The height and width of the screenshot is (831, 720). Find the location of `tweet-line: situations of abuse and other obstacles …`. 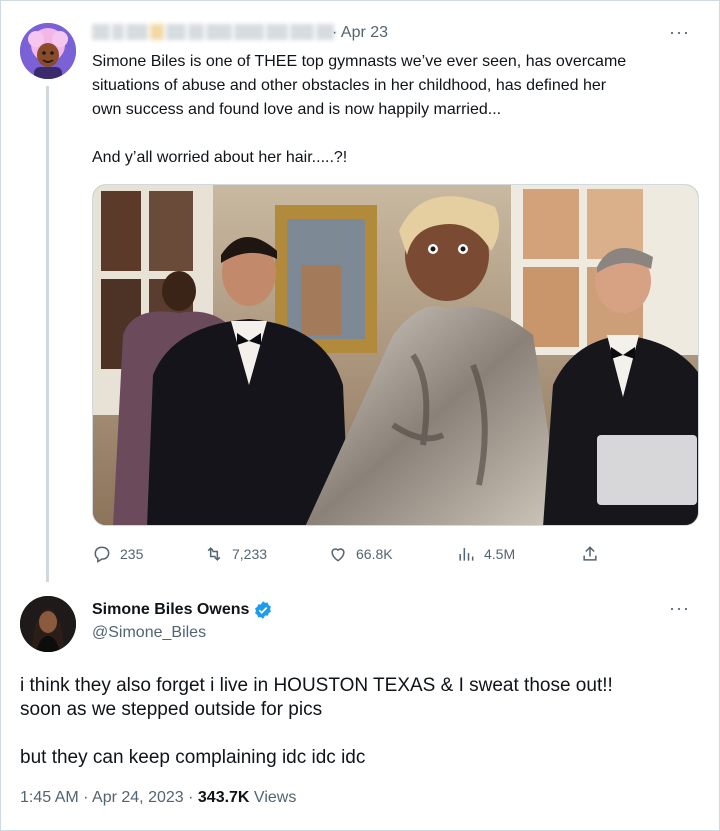

tweet-line: situations of abuse and other obstacles … is located at coordinates (349, 85).